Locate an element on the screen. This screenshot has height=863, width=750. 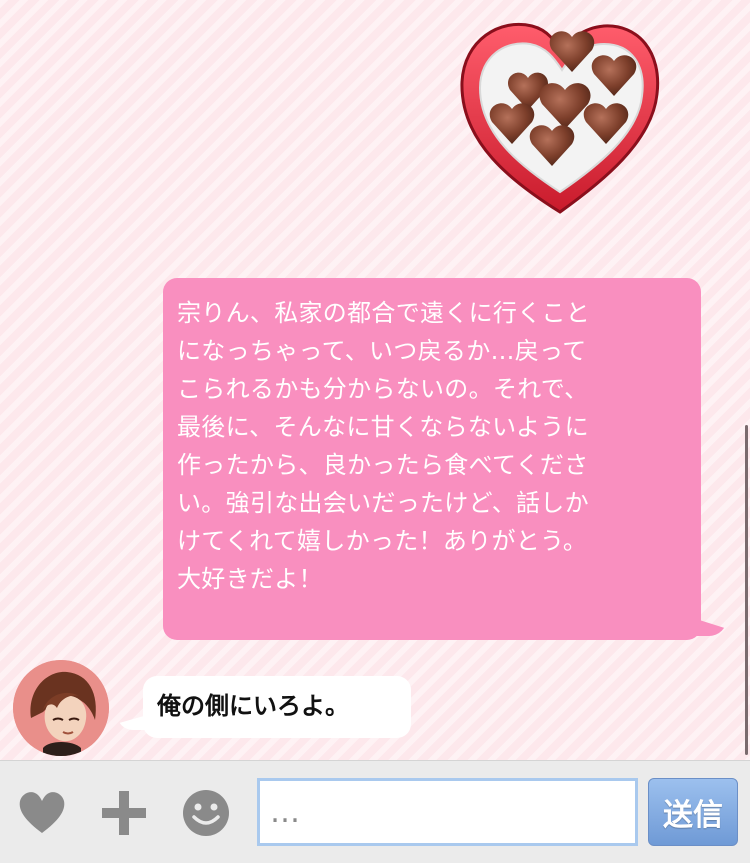
message-line: い。強引な出会いだったけど、話しか is located at coordinates (383, 503).